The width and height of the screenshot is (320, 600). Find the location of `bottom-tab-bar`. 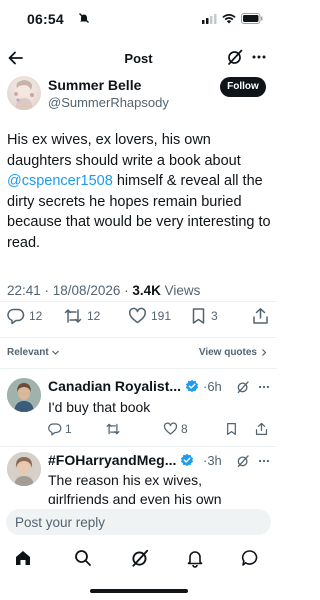

bottom-tab-bar is located at coordinates (138, 558).